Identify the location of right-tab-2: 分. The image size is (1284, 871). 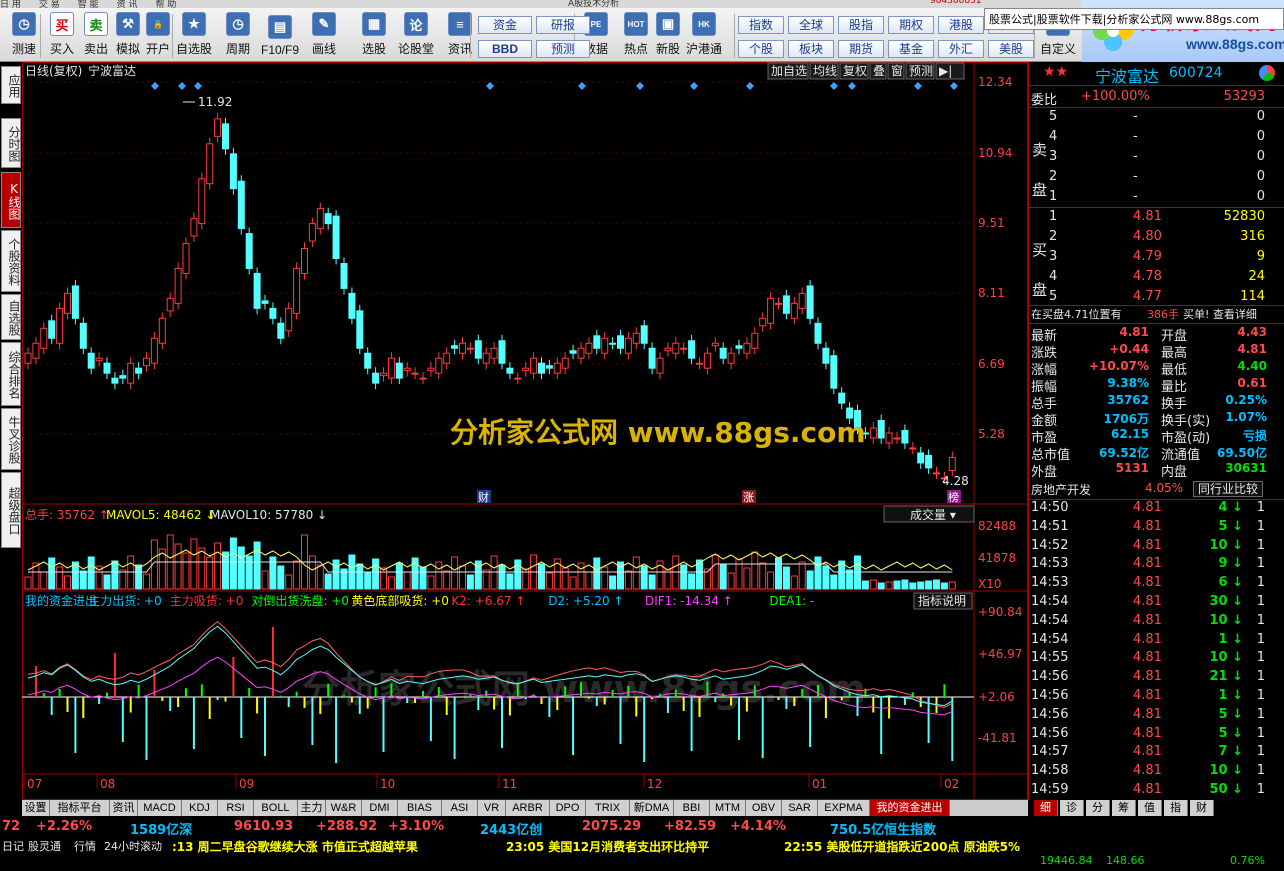
(1098, 808).